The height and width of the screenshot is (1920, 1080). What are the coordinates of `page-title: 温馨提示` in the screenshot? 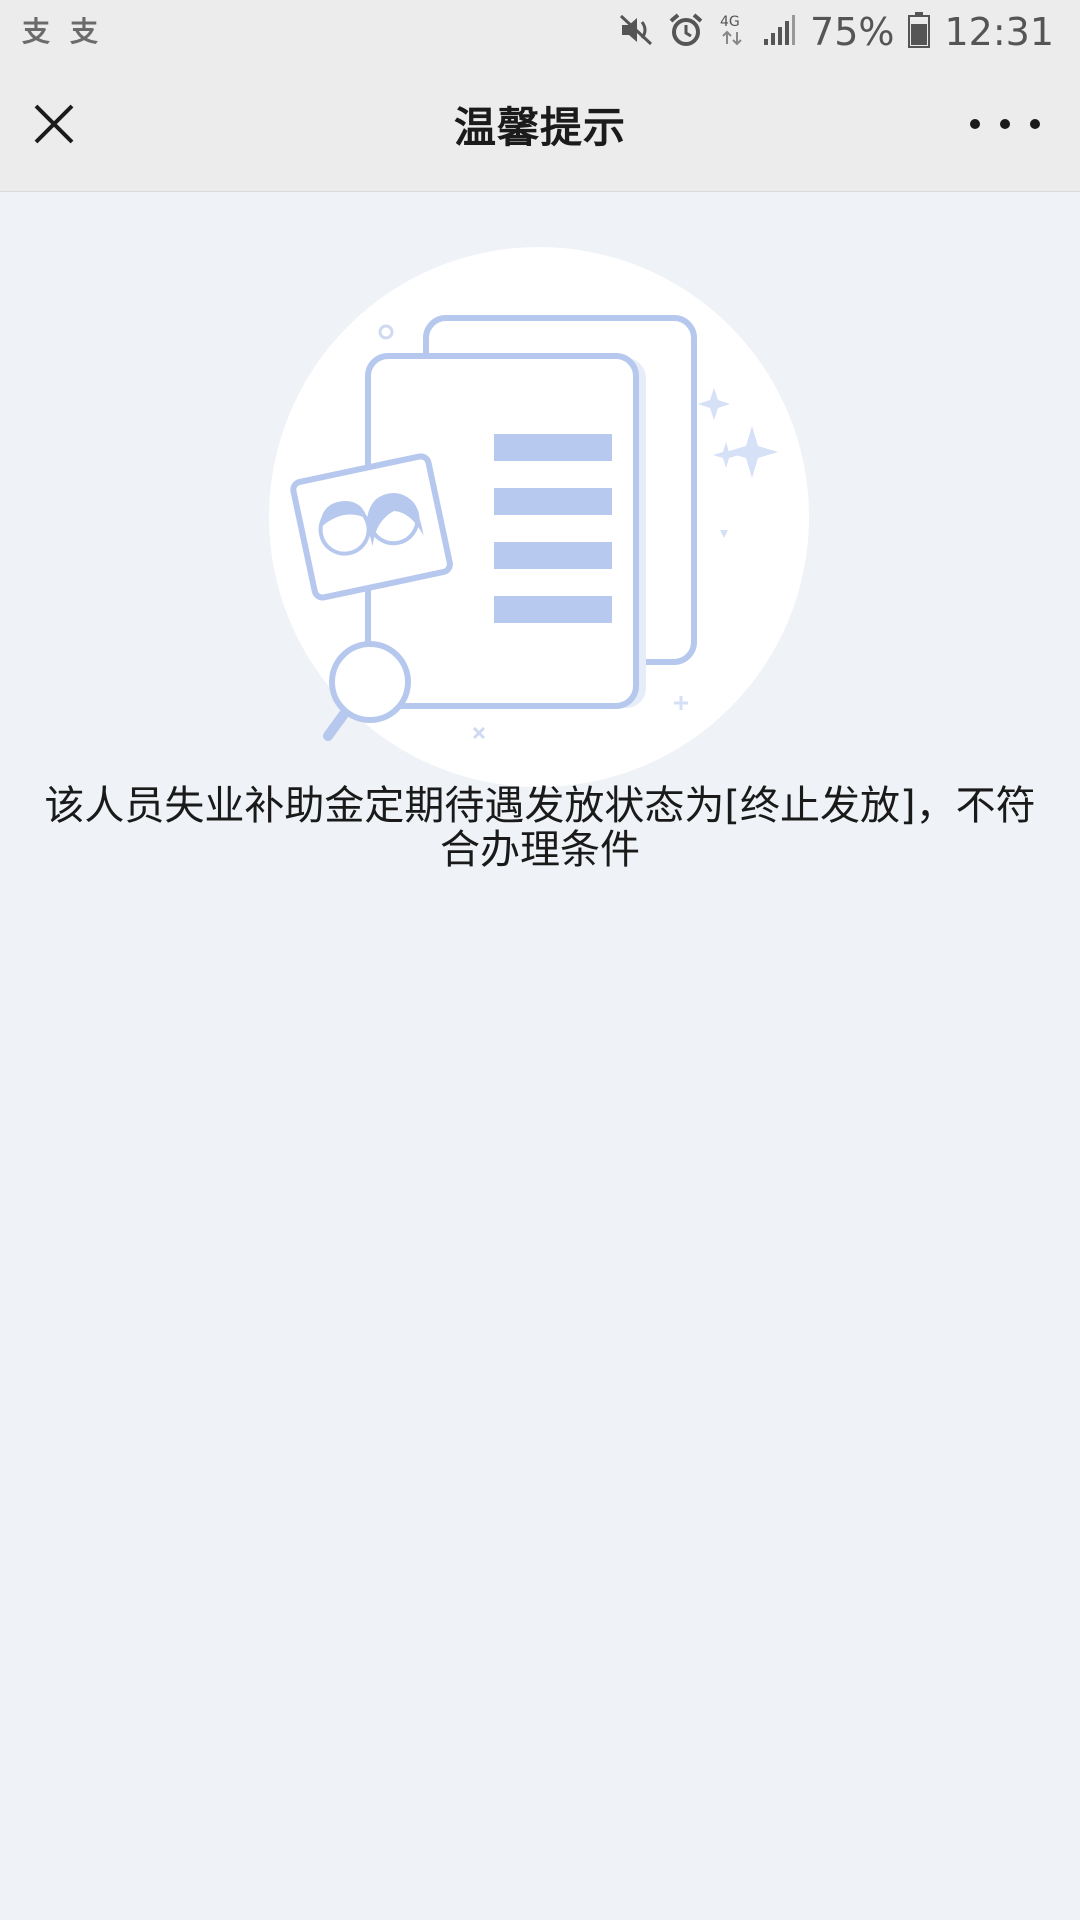 It's located at (539, 127).